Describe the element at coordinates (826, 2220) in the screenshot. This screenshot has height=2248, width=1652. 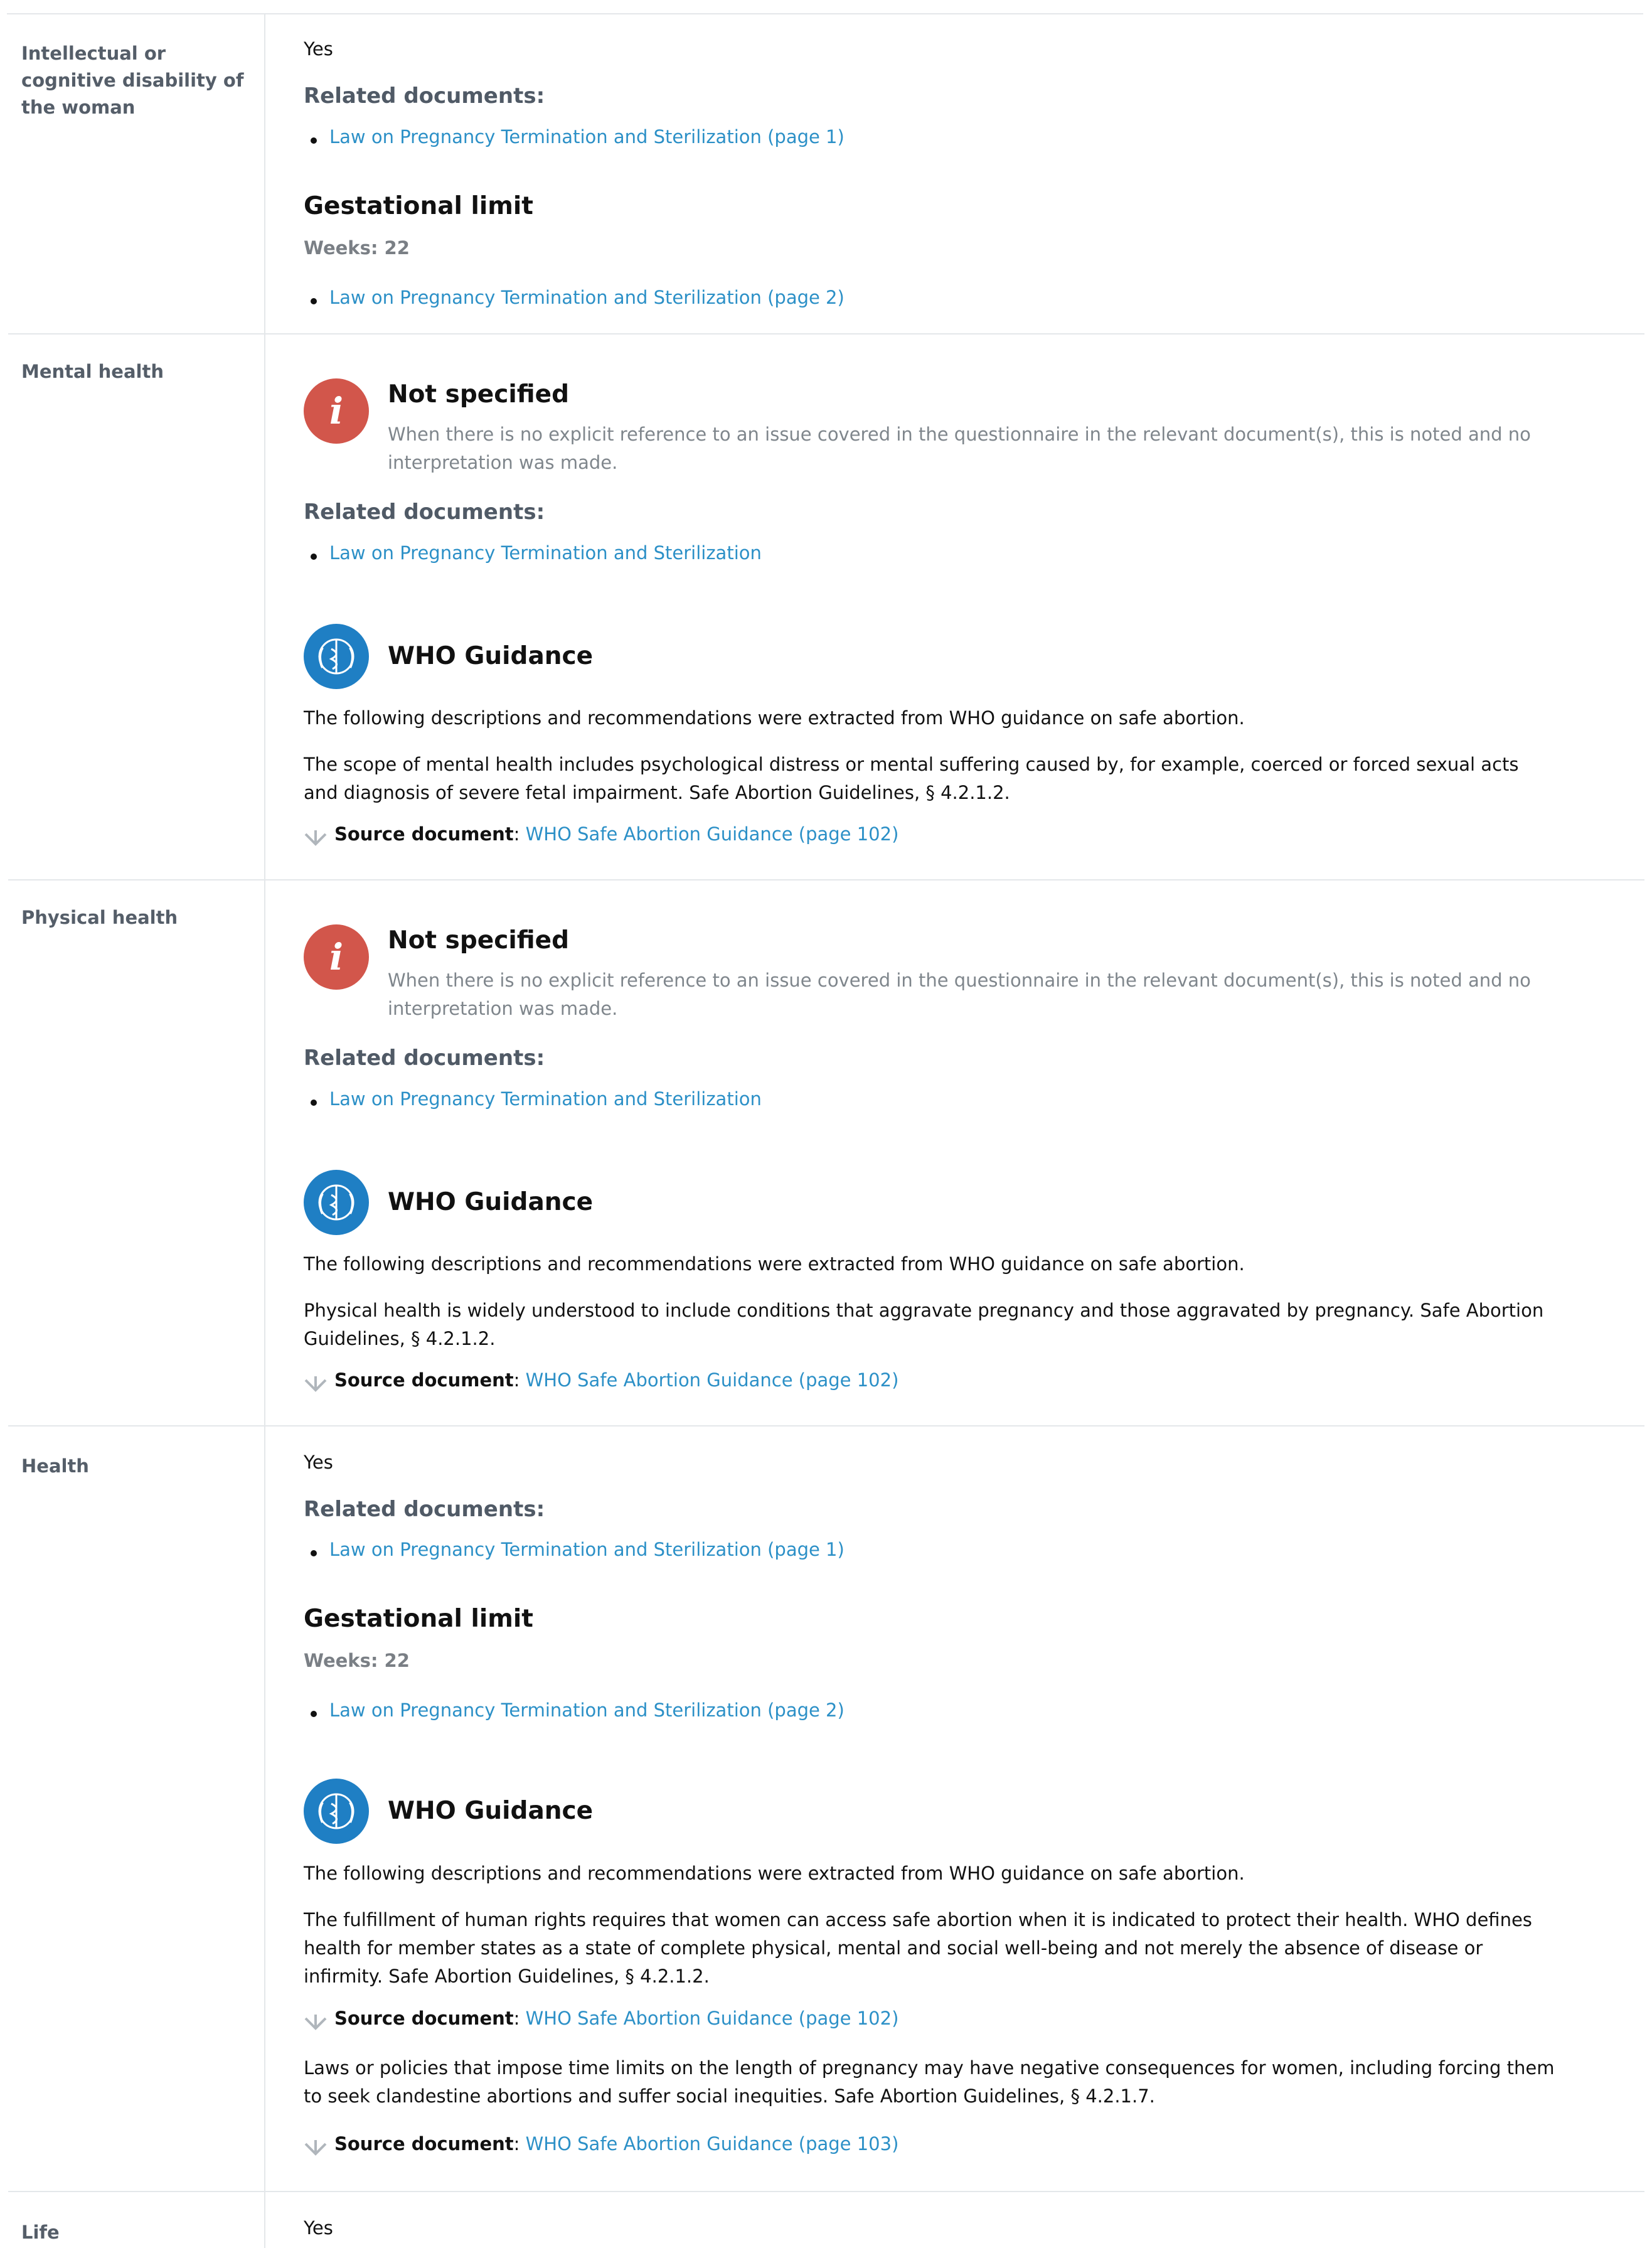
I see `table-row-life: Life Yes` at that location.